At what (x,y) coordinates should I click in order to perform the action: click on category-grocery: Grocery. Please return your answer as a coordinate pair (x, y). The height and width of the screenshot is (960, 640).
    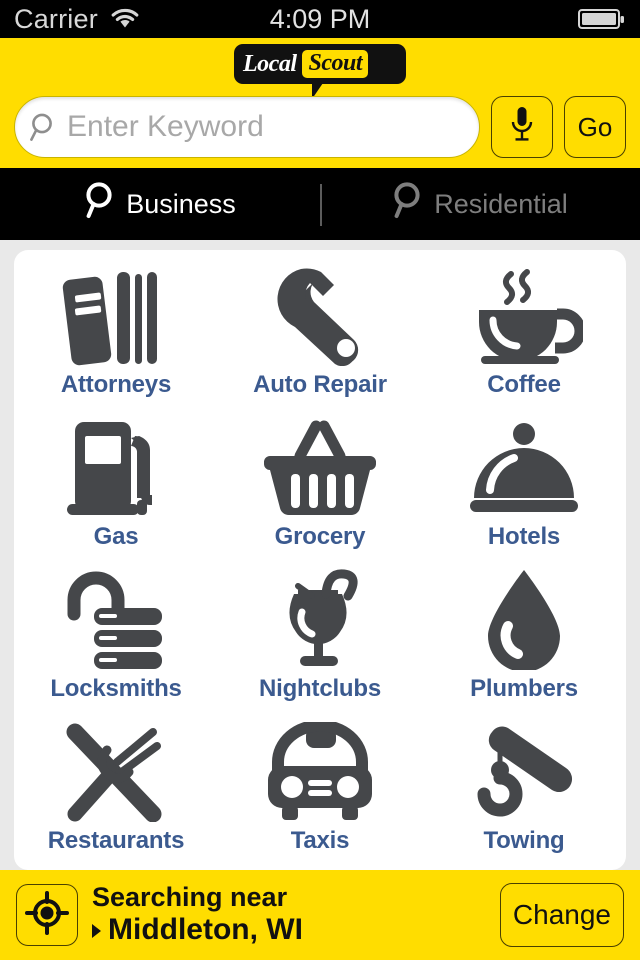
    Looking at the image, I should click on (320, 482).